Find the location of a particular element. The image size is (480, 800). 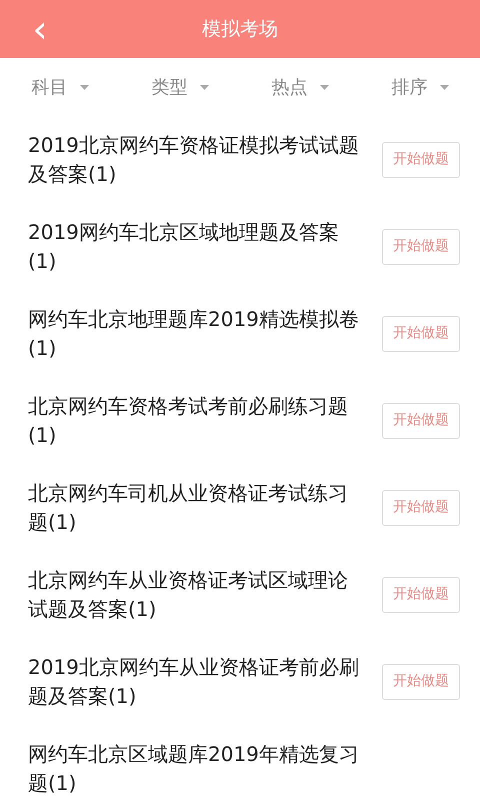

exam-title: 北京网约车资格考试考前必刷练习题(1) is located at coordinates (188, 420).